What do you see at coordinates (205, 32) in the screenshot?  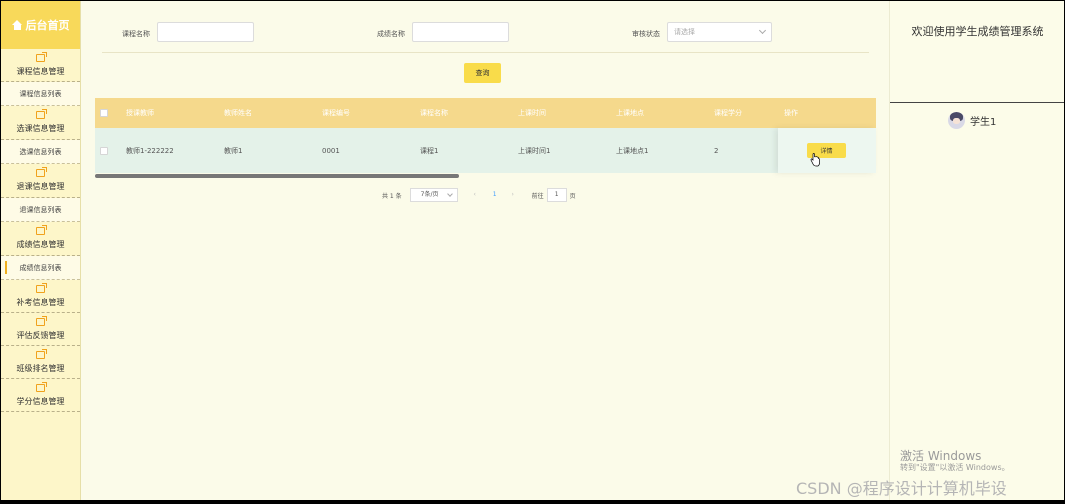 I see `course-name-input` at bounding box center [205, 32].